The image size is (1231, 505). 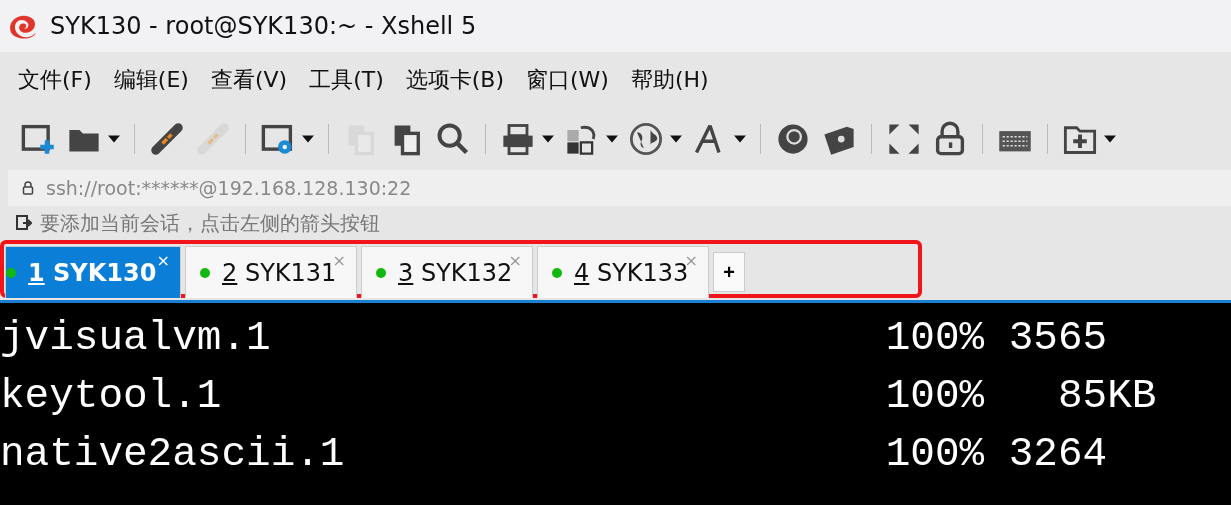 I want to click on menu-item: 编辑(E), so click(x=151, y=80).